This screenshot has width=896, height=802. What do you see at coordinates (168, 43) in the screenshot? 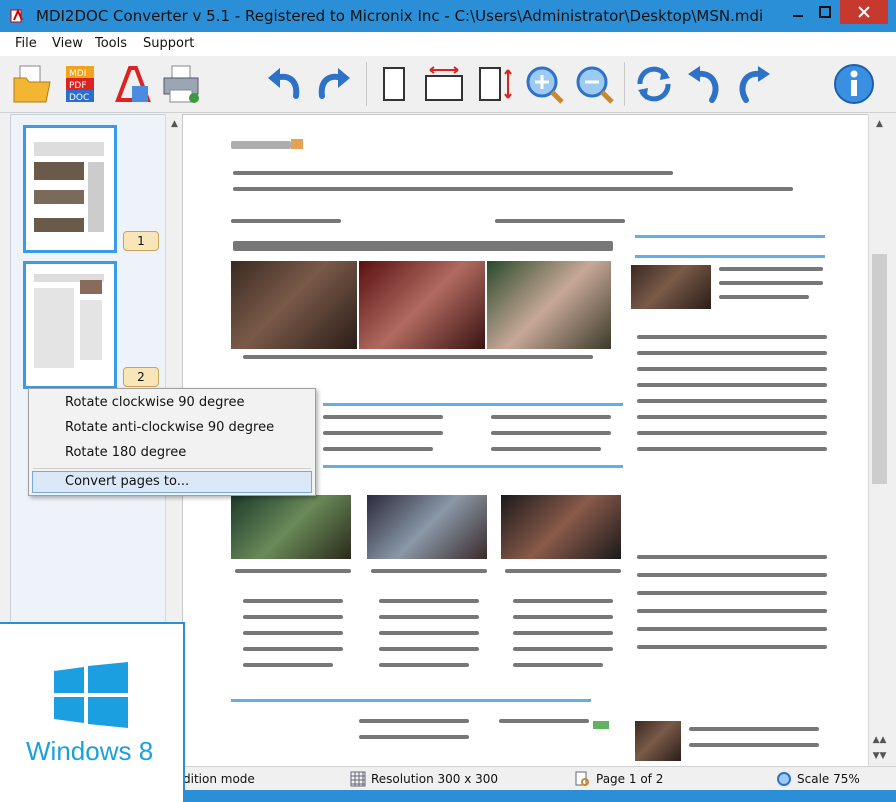
I see `menu-support: Support` at bounding box center [168, 43].